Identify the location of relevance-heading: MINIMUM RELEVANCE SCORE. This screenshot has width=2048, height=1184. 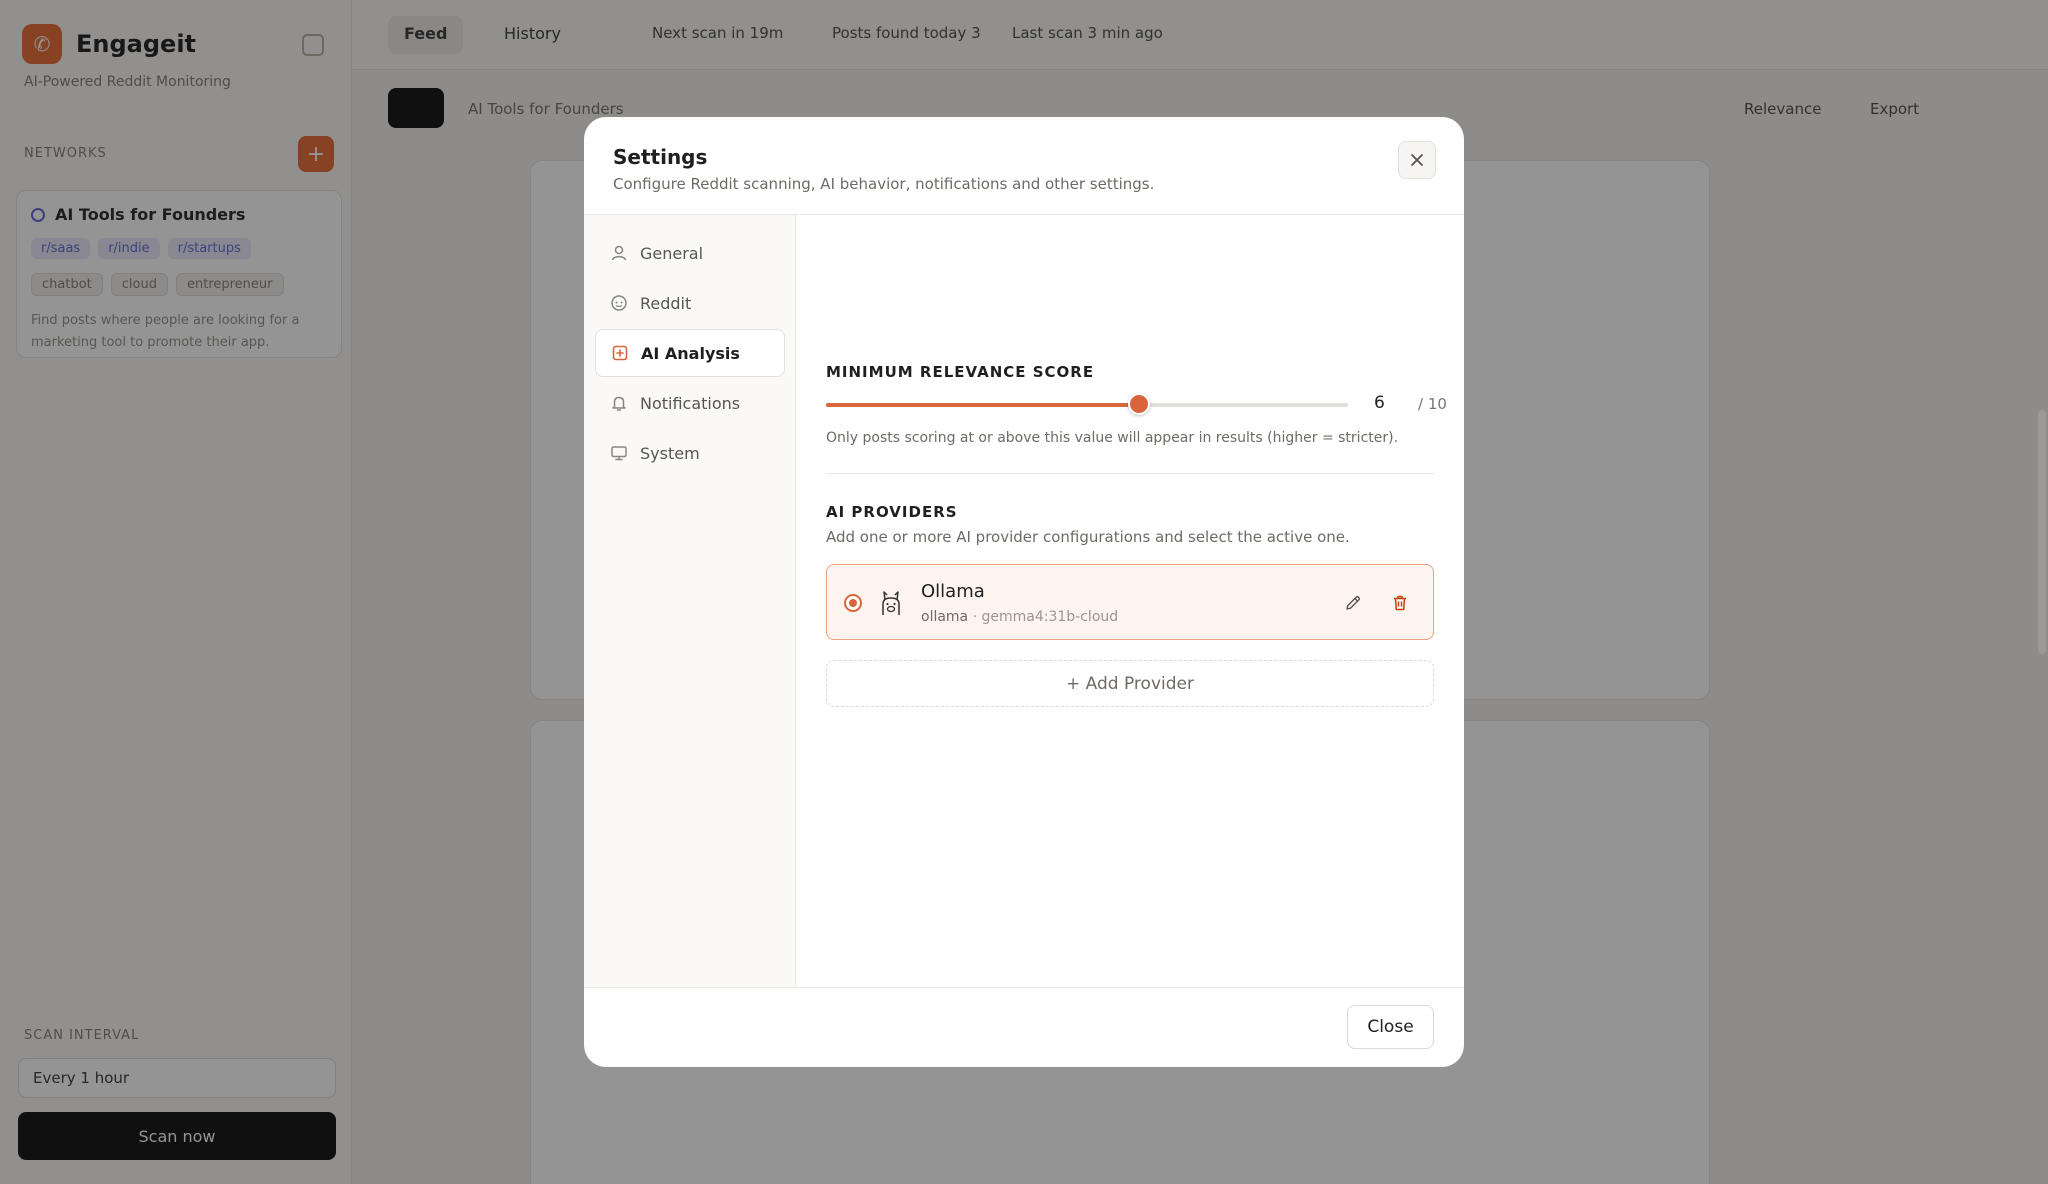
(960, 372).